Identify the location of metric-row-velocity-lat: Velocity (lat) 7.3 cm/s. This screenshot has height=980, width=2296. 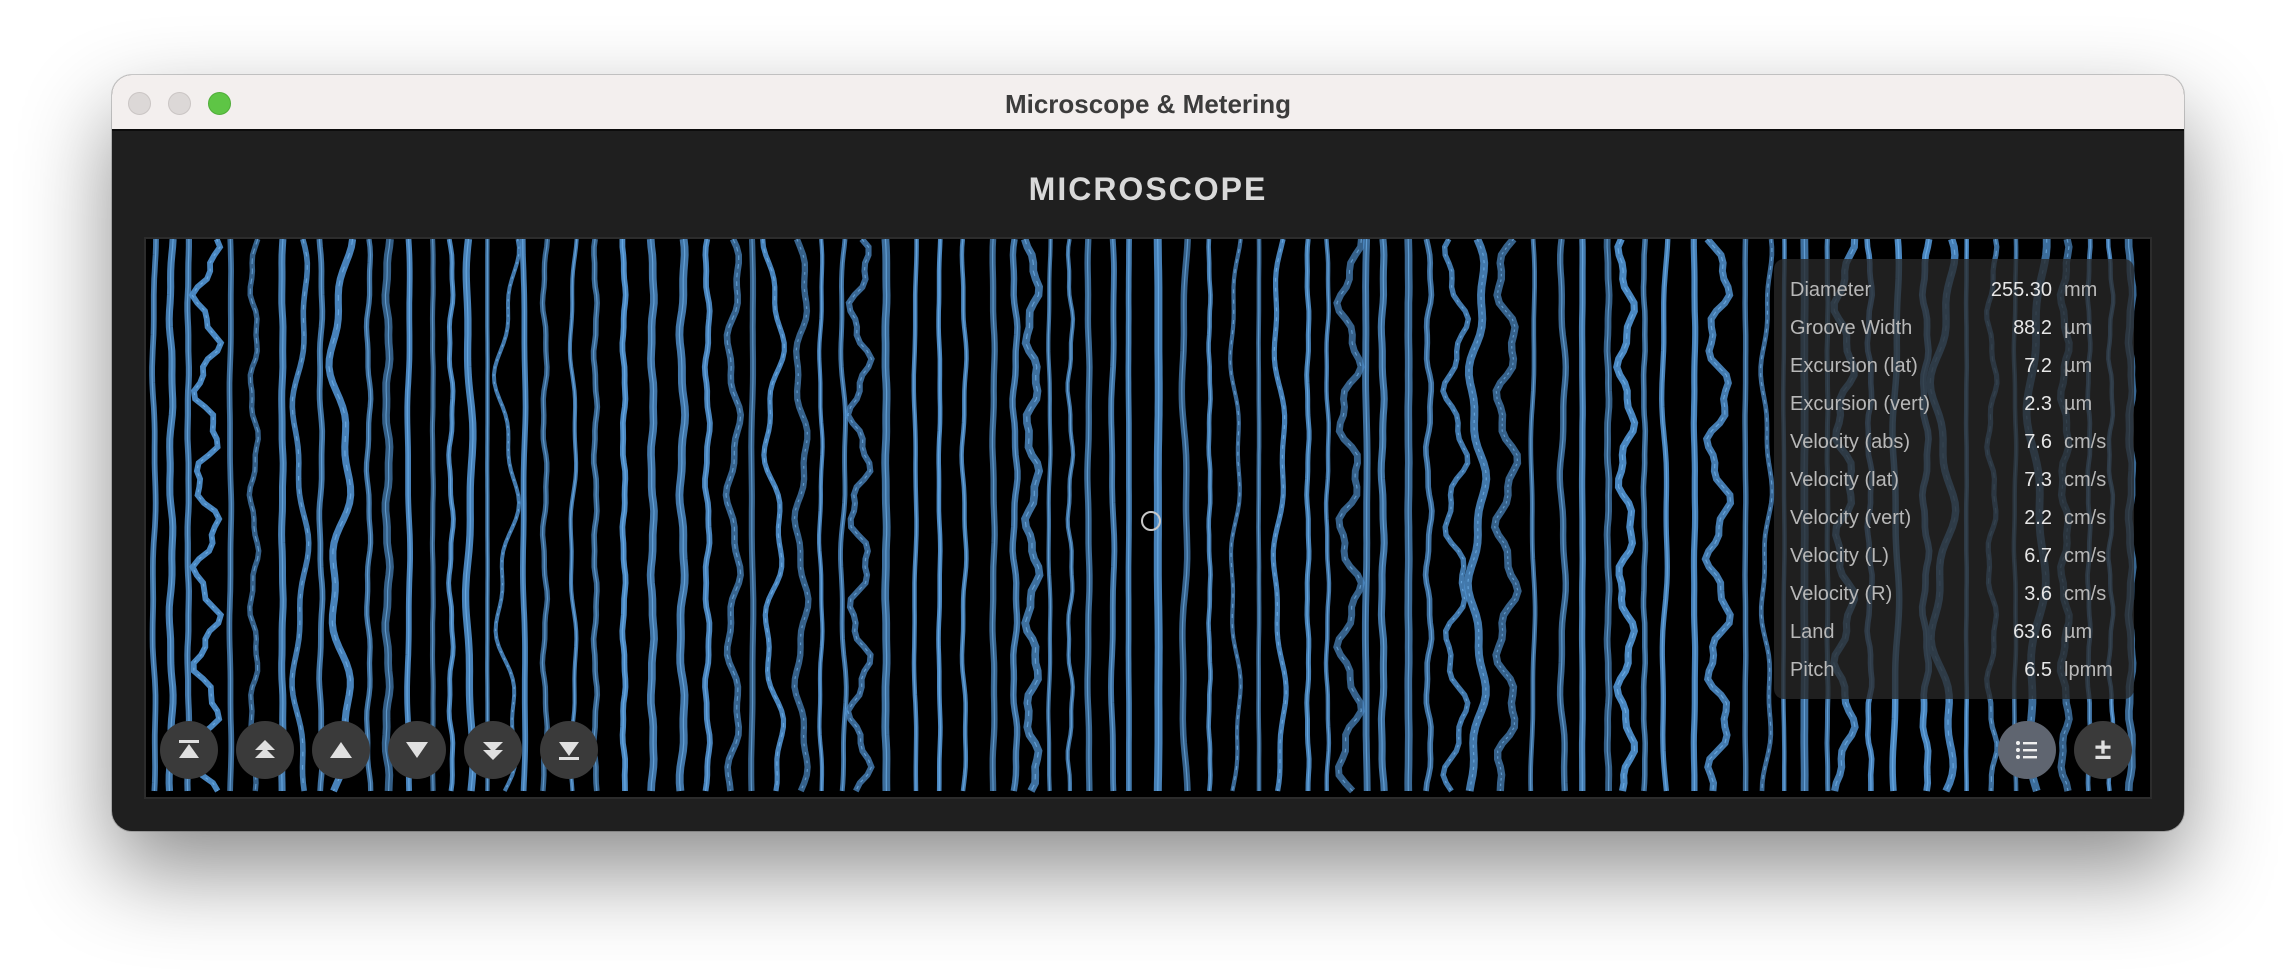
(1954, 480).